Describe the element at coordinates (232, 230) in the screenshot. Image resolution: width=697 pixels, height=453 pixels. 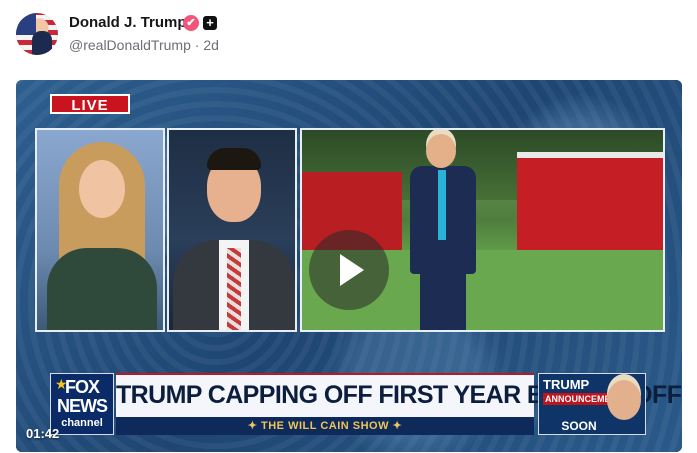
I see `video-panel-guest` at that location.